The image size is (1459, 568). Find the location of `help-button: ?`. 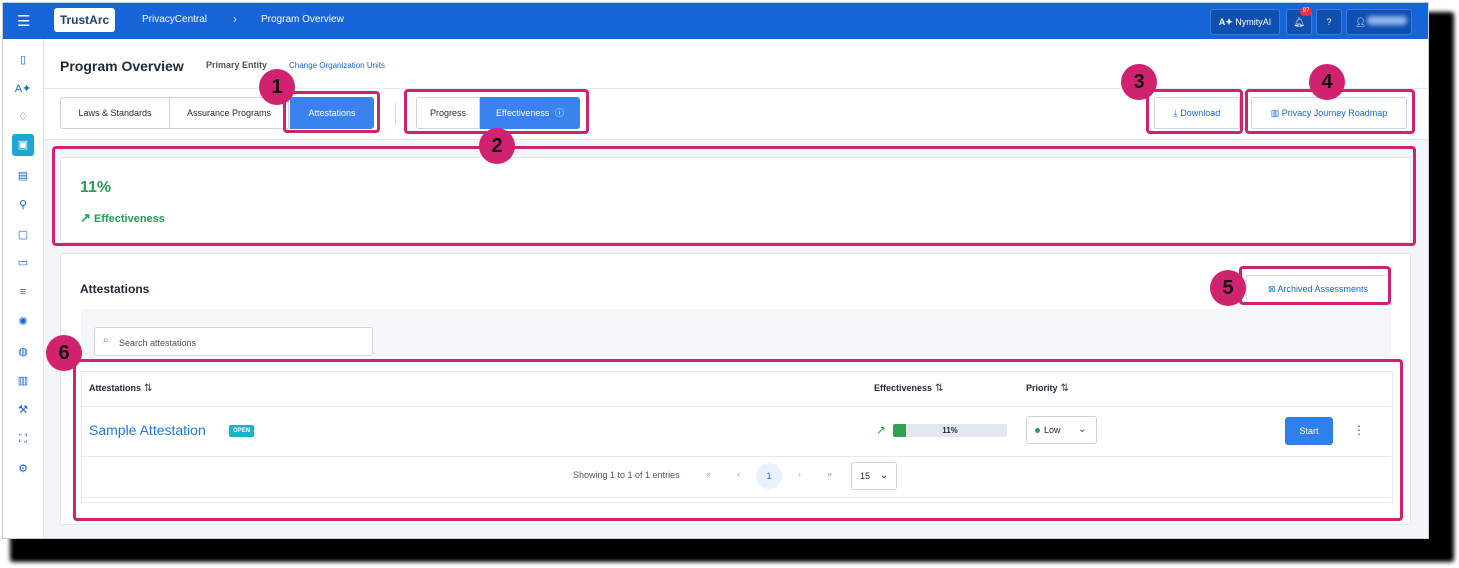

help-button: ? is located at coordinates (1329, 22).